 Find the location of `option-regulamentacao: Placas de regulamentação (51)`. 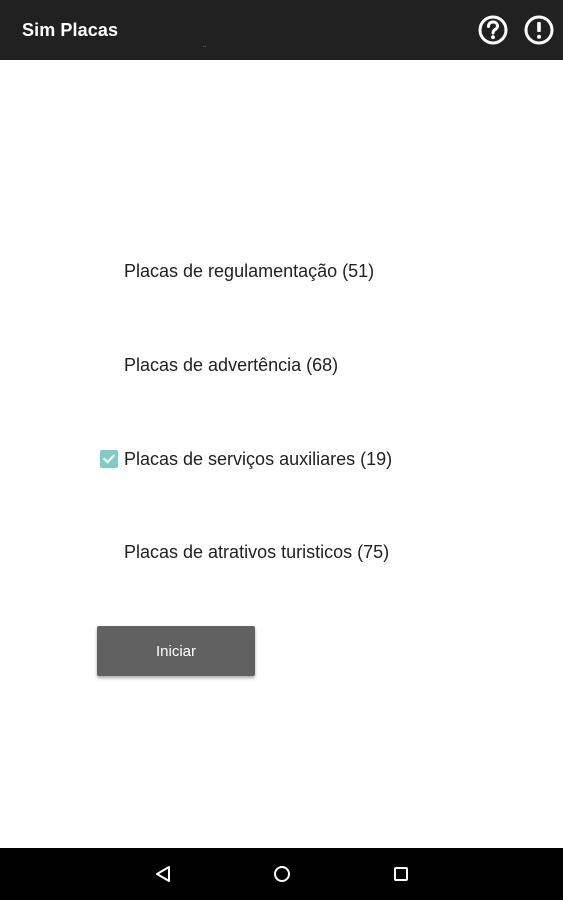

option-regulamentacao: Placas de regulamentação (51) is located at coordinates (236, 271).